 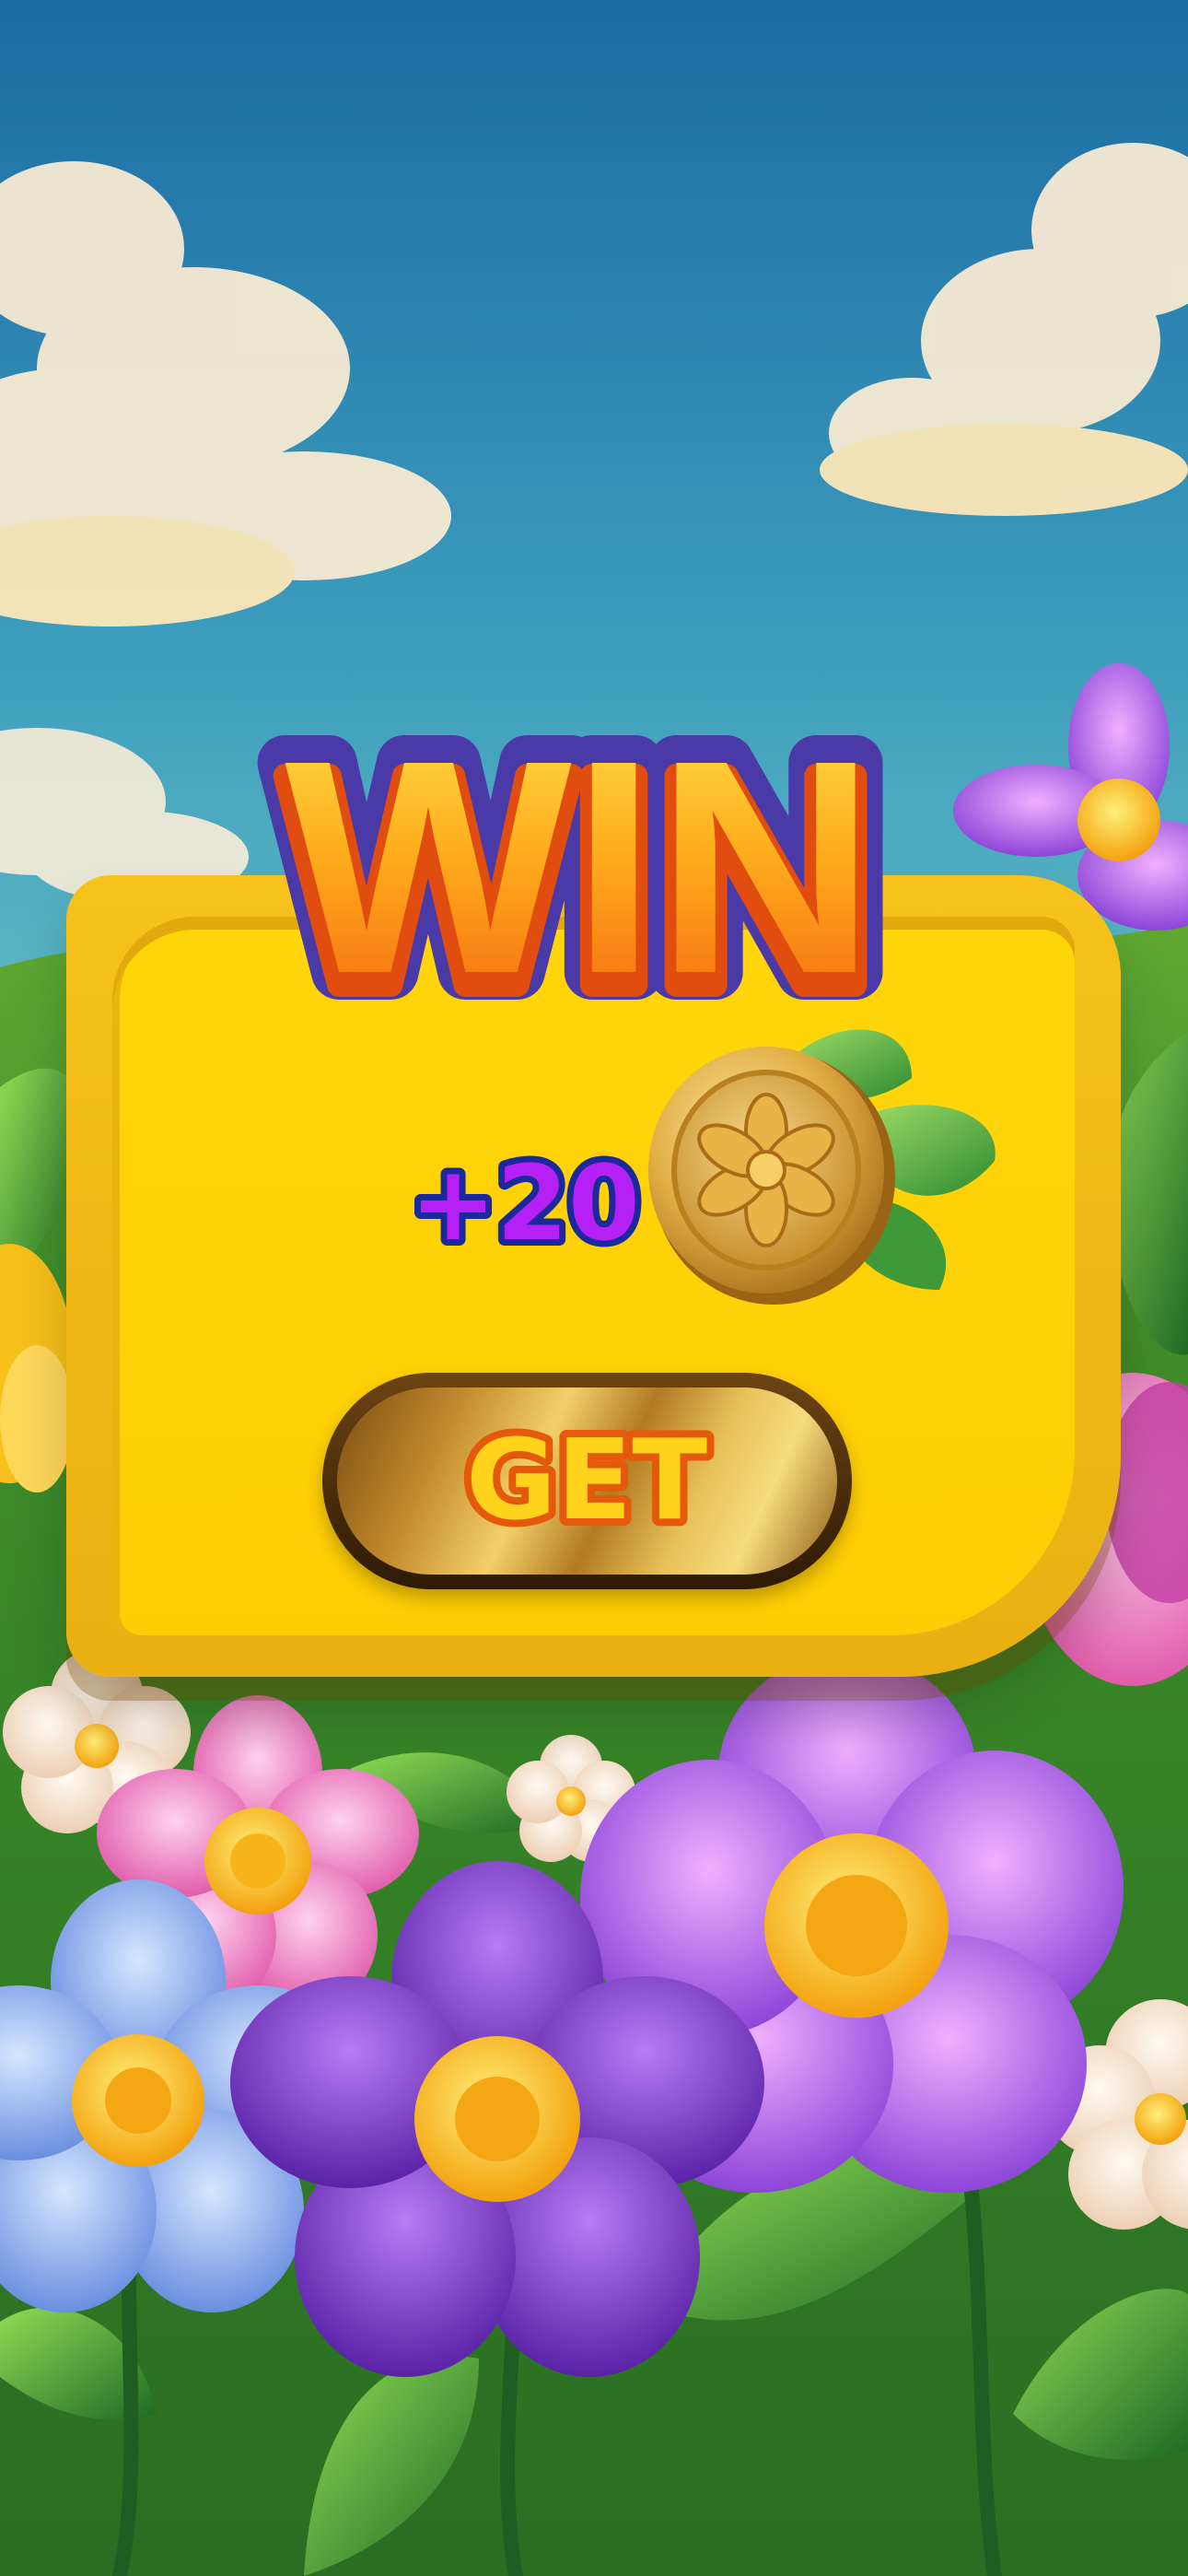 I want to click on win-title-text: WIN, so click(x=580, y=866).